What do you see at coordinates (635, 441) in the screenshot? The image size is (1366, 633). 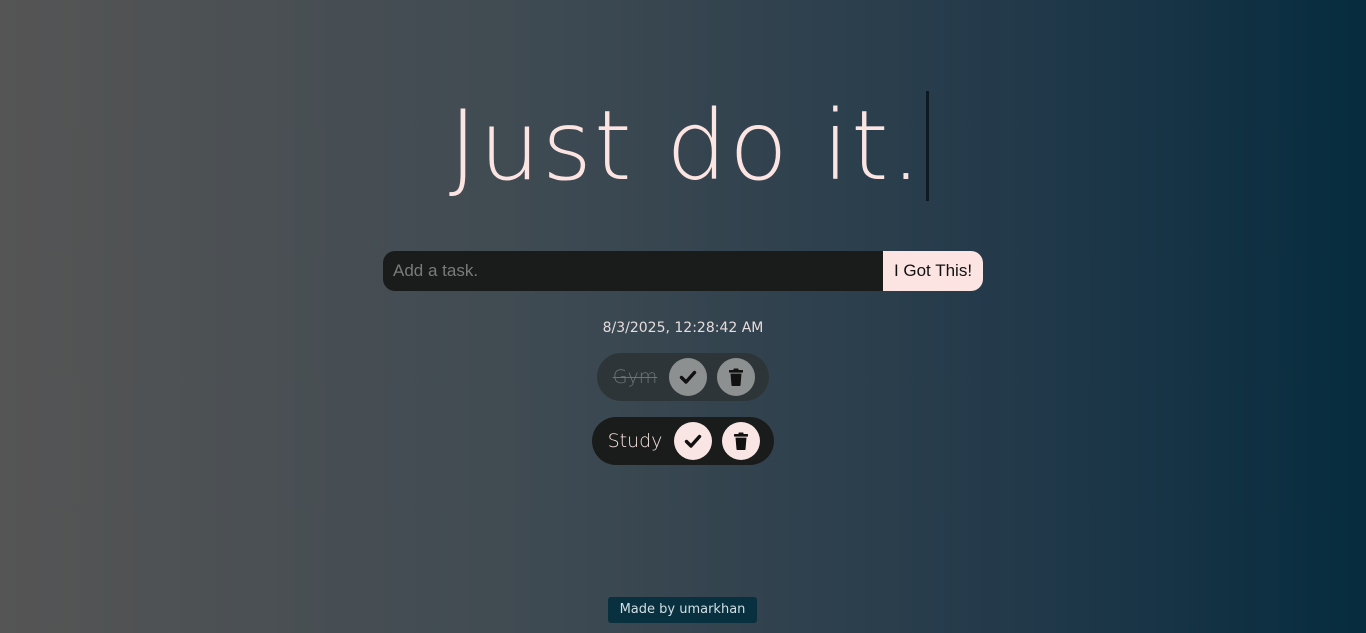 I see `task-text: Study` at bounding box center [635, 441].